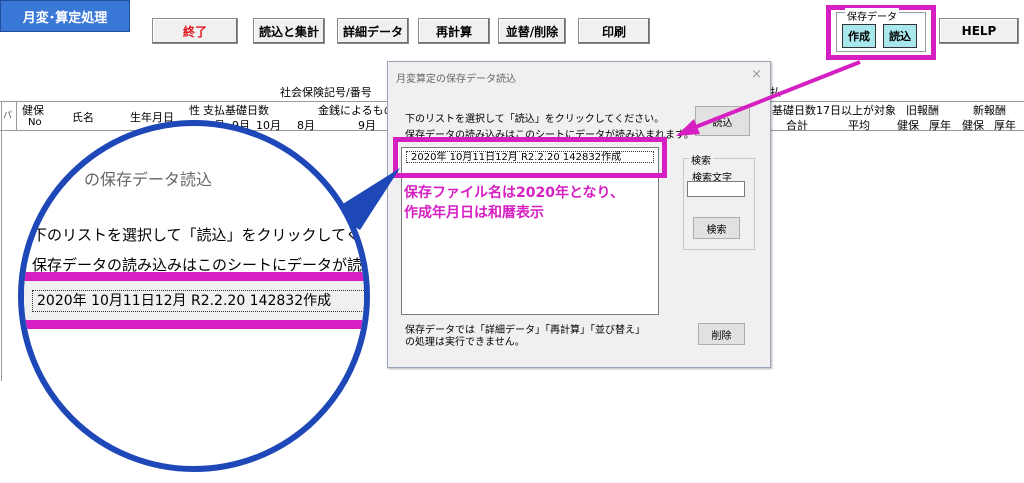 This screenshot has height=483, width=1024. Describe the element at coordinates (198, 235) in the screenshot. I see `zoom-instruction-1: 下のリストを選択して「読込」をクリックしてください。` at that location.